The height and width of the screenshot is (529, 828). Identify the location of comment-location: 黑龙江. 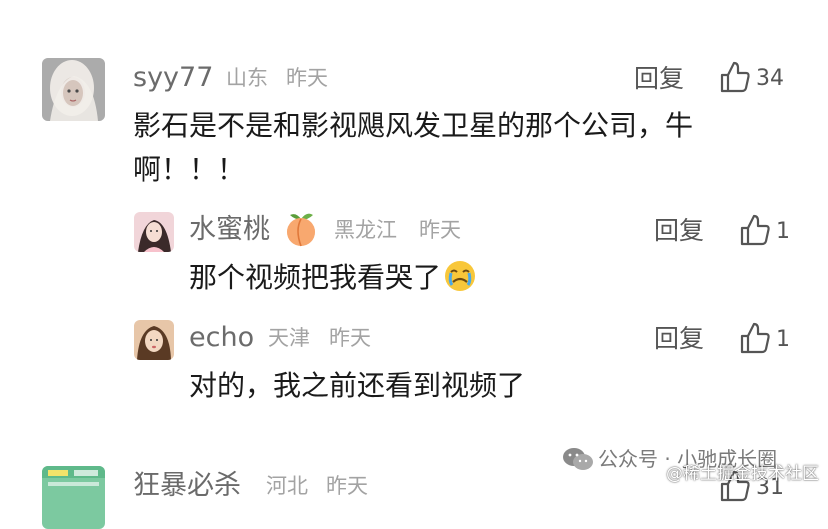
(365, 230).